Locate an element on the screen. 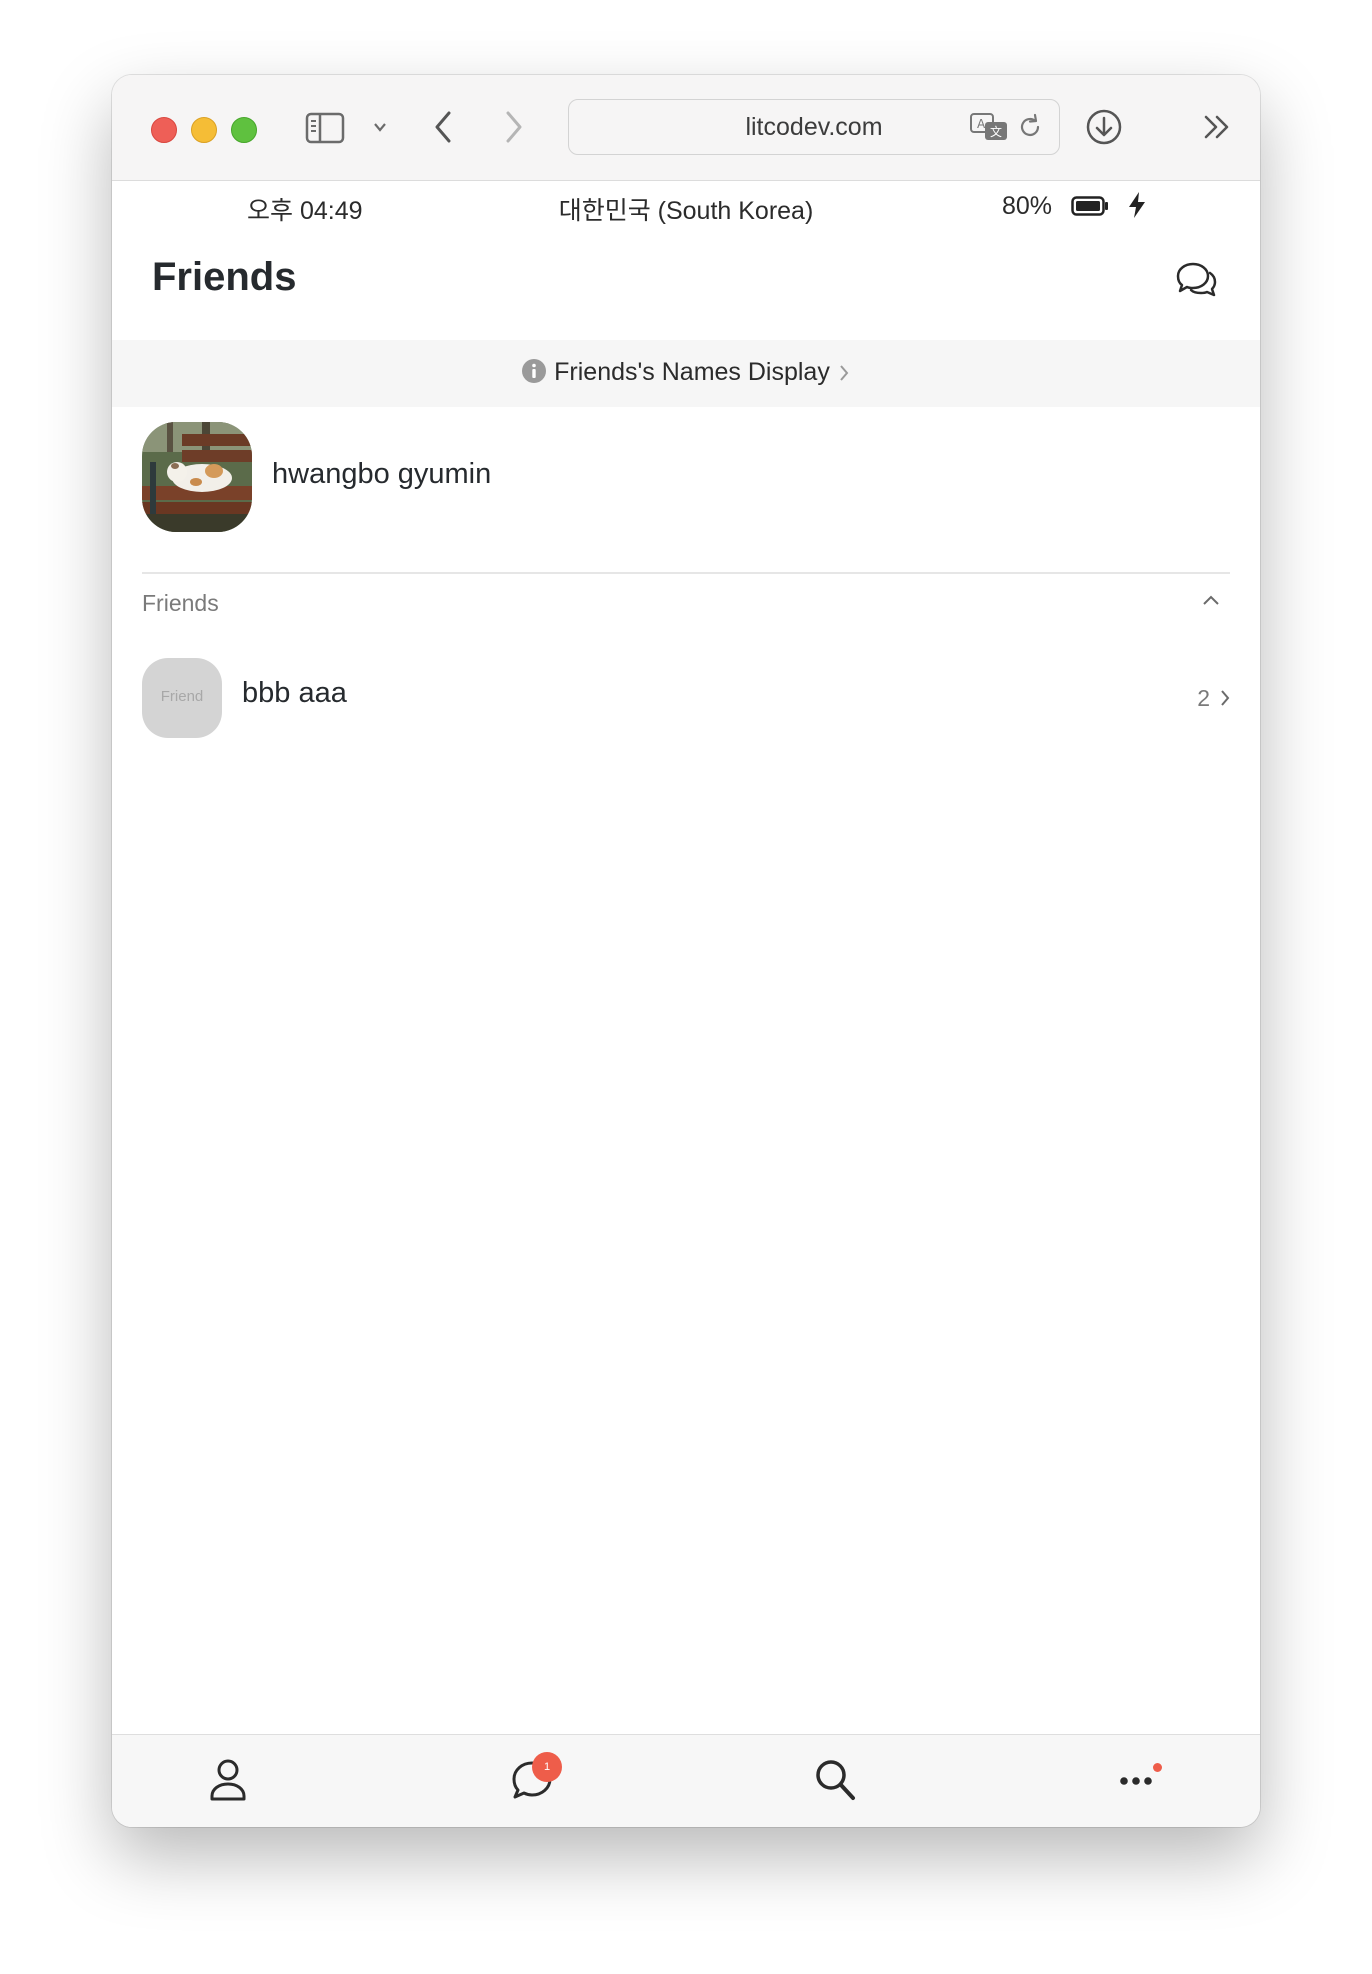 The width and height of the screenshot is (1372, 1974). cat-on-bench-photo is located at coordinates (197, 477).